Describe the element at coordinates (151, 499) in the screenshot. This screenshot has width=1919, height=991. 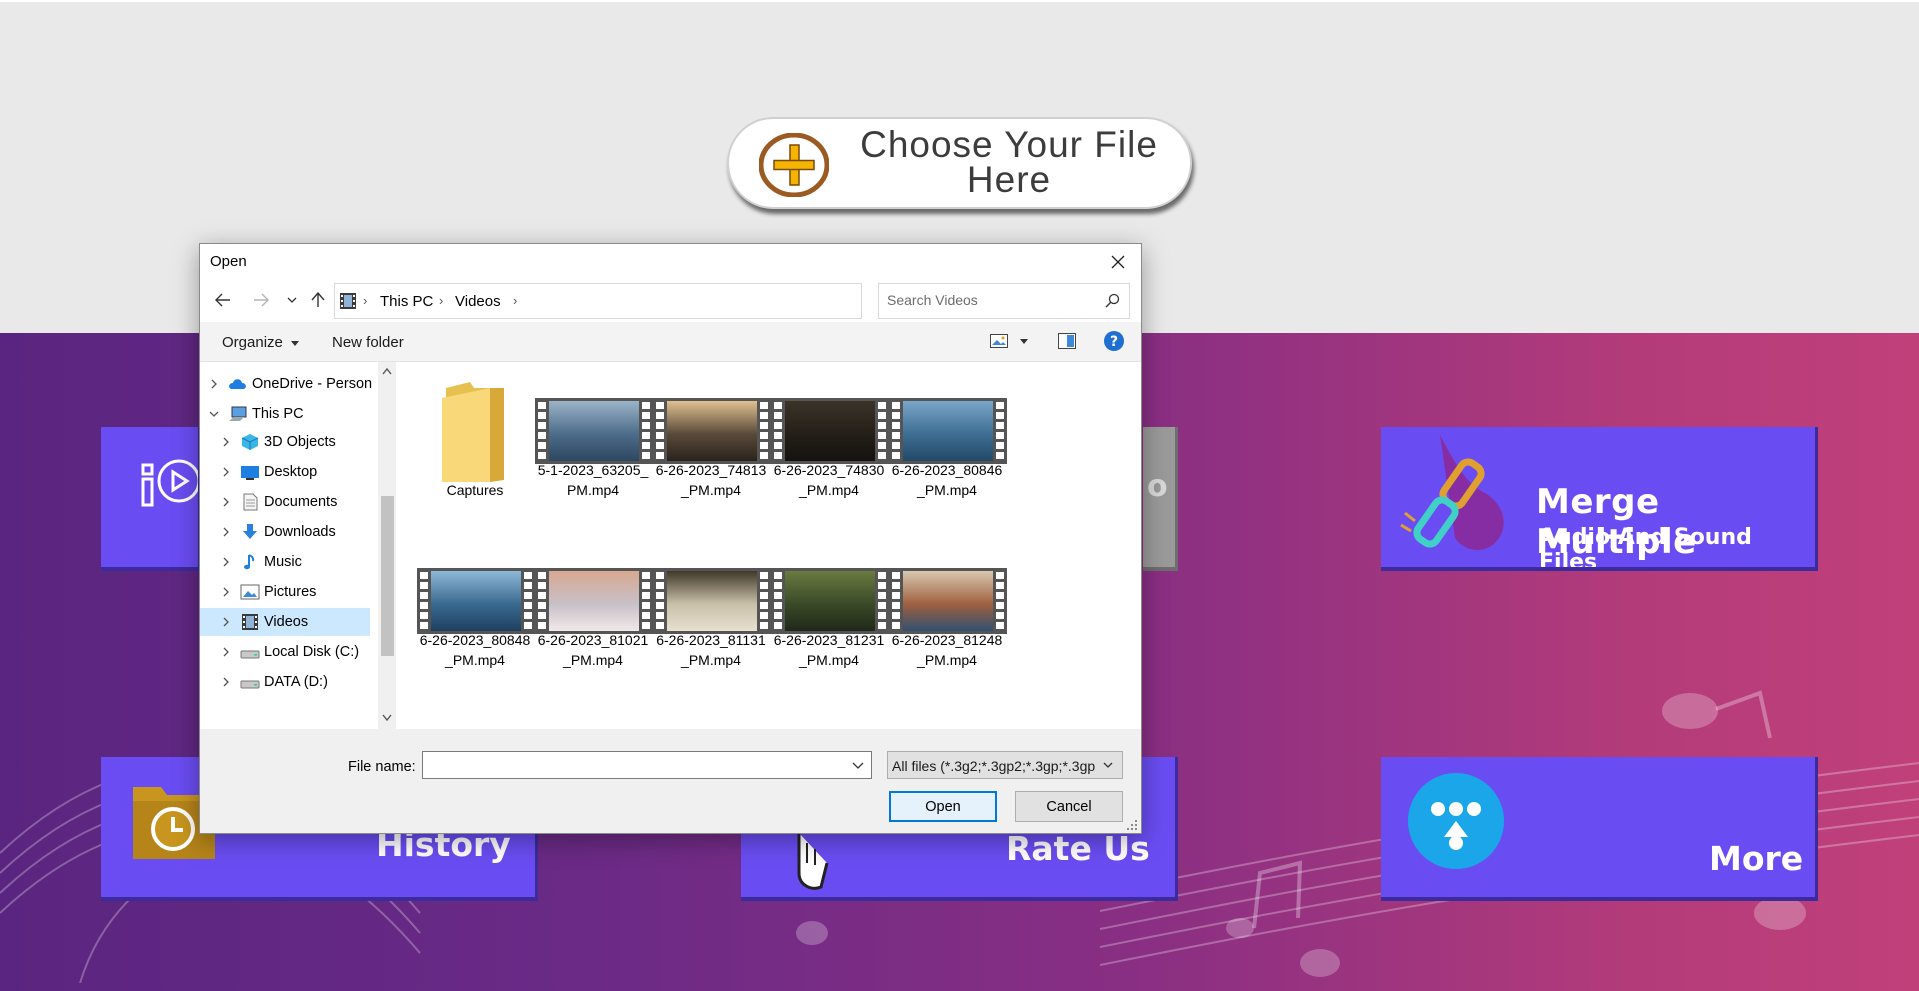
I see `tile-video-tools` at that location.